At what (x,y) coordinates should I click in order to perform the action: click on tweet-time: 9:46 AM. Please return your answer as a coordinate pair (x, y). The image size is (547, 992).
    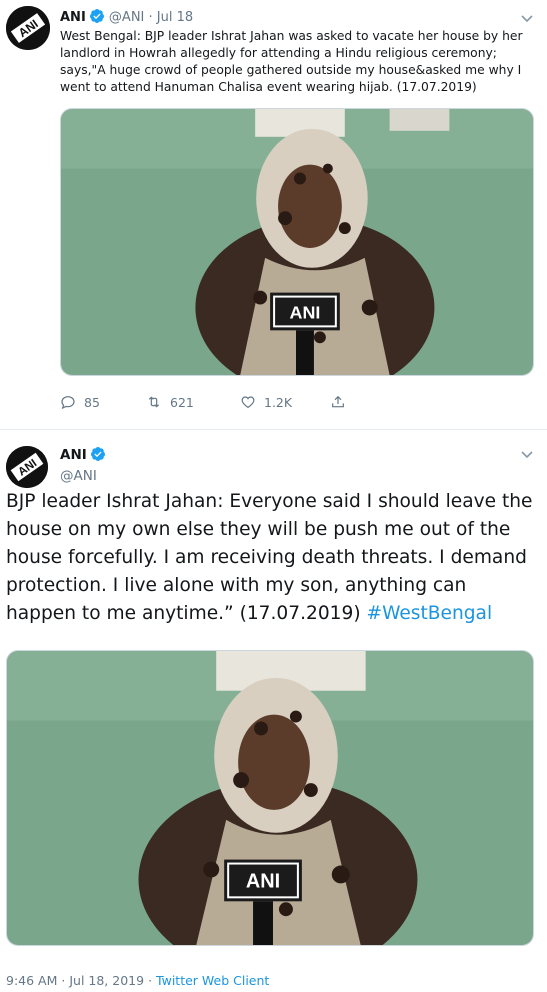
    Looking at the image, I should click on (31, 980).